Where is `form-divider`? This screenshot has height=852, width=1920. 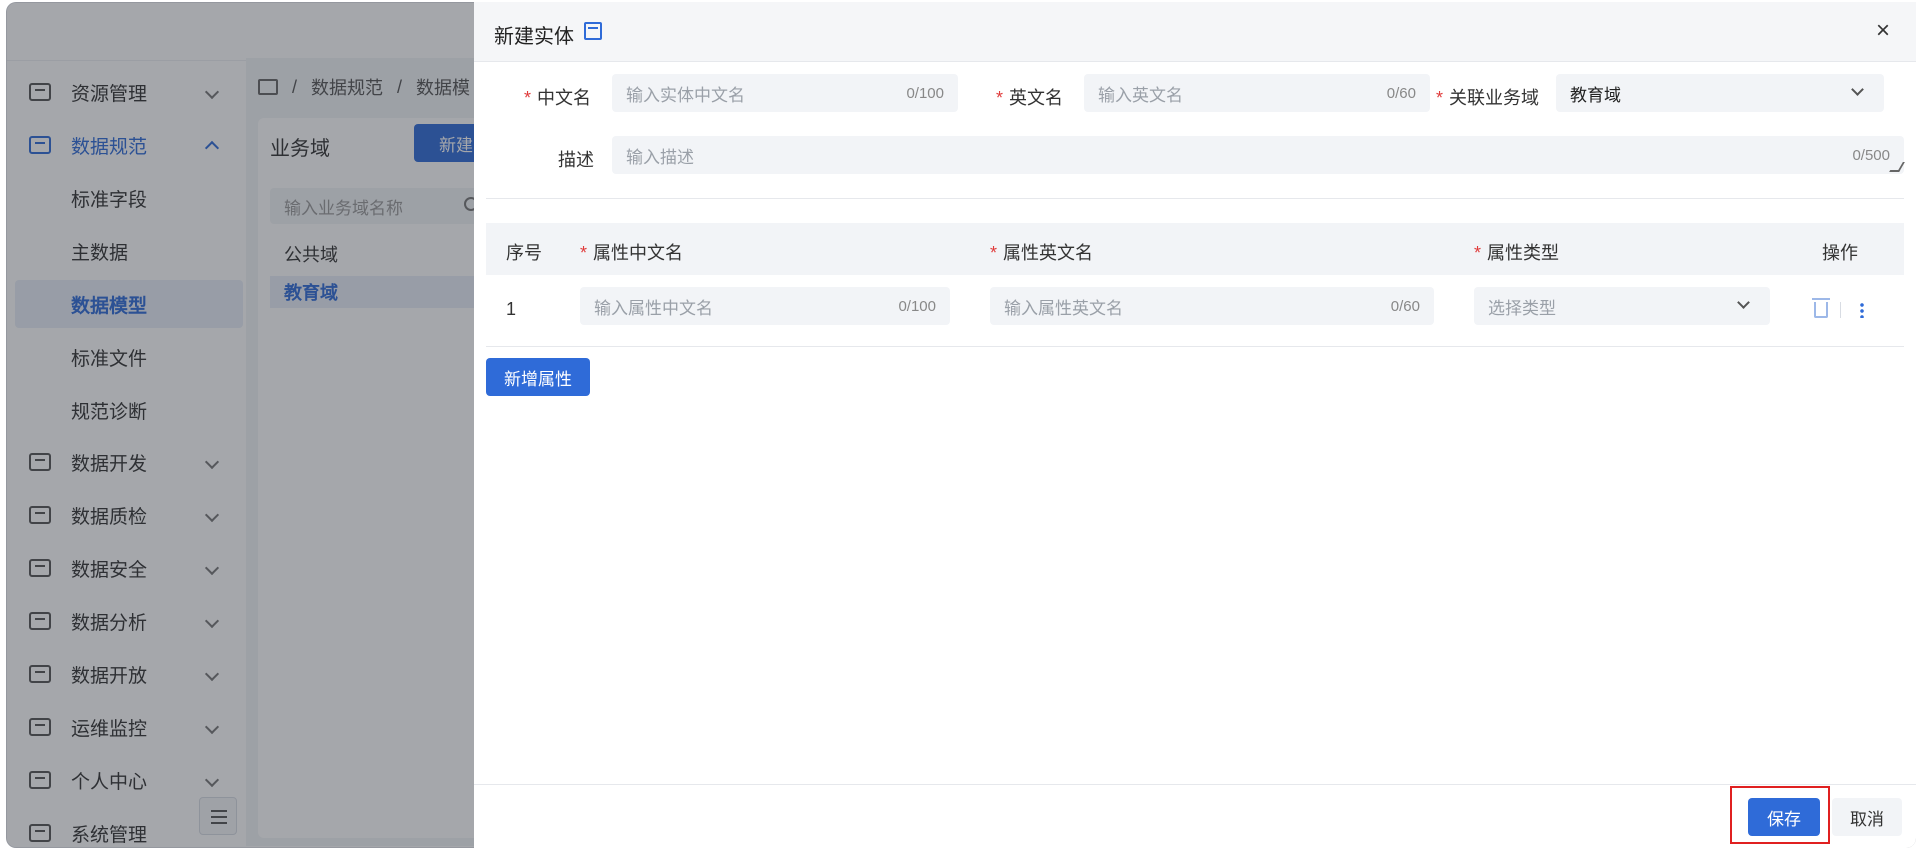
form-divider is located at coordinates (1195, 198).